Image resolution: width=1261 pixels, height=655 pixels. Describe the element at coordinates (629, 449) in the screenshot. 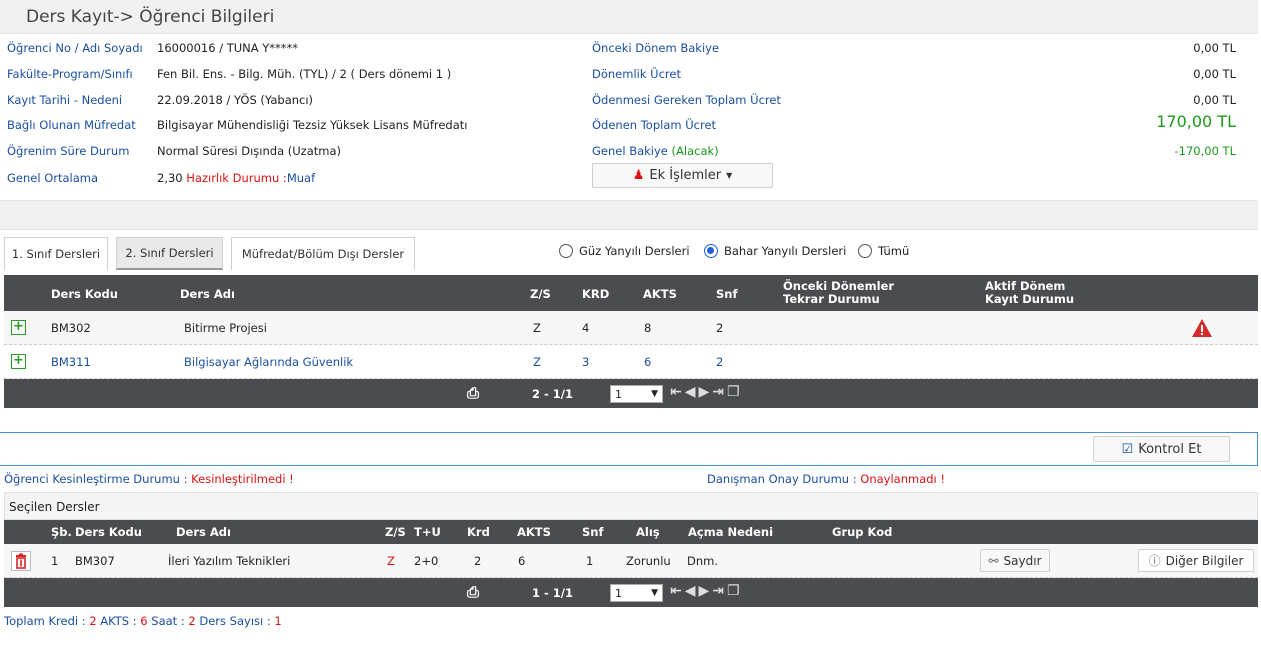

I see `kontrol-bar` at that location.